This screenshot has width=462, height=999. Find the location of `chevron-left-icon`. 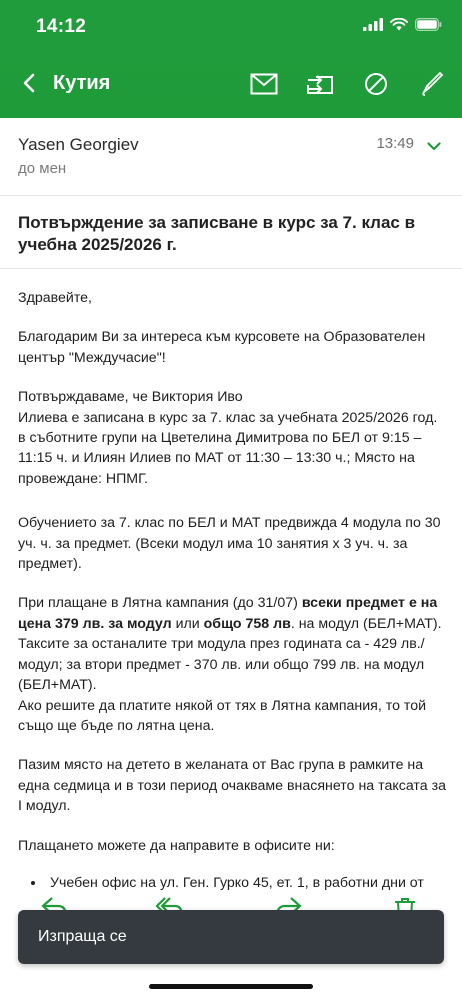

chevron-left-icon is located at coordinates (29, 83).